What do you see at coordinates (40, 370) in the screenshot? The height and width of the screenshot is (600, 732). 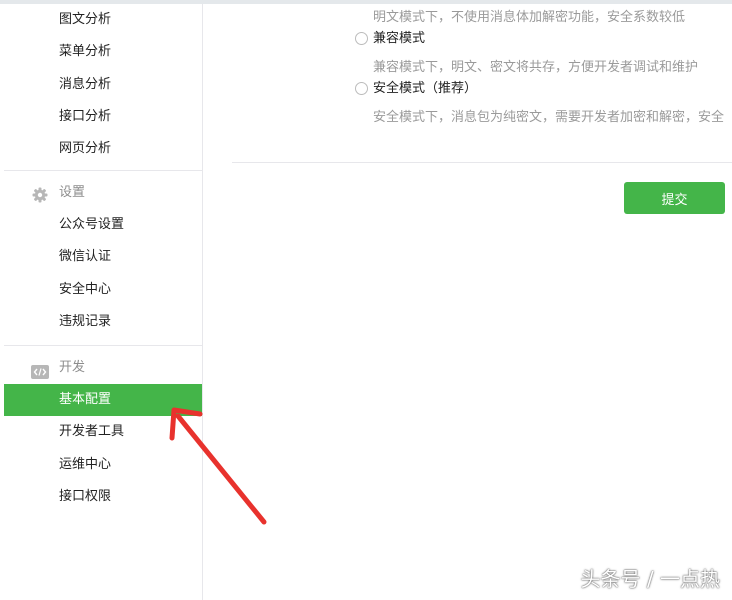 I see `code-icon` at bounding box center [40, 370].